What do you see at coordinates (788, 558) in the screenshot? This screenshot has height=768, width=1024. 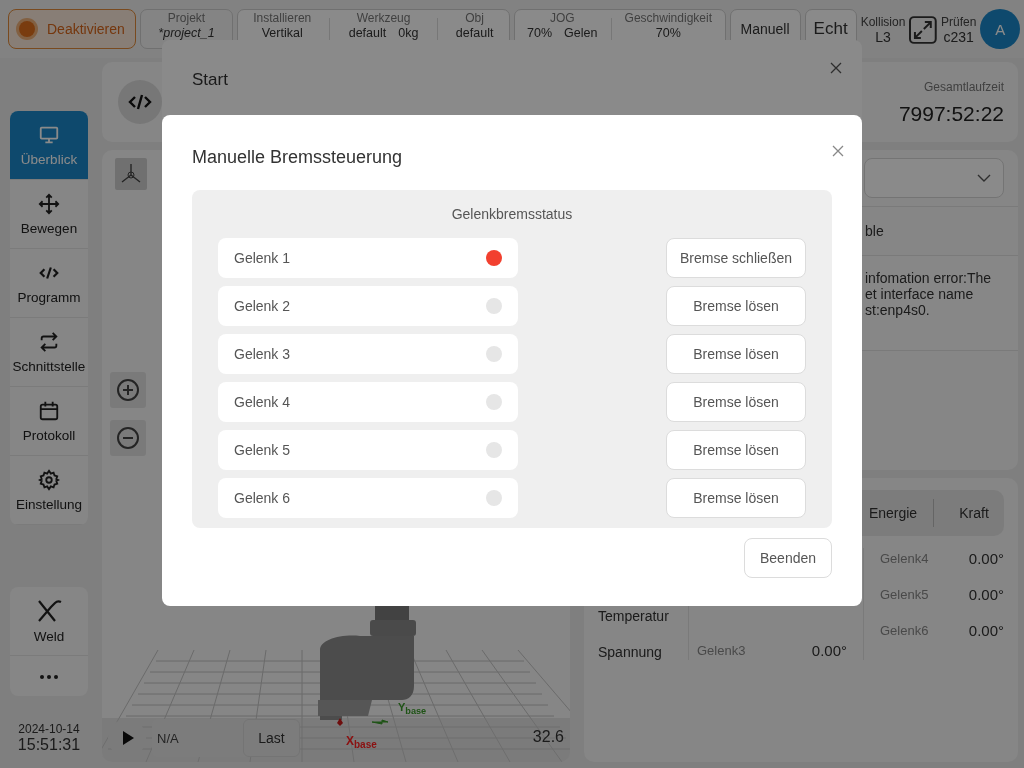 I see `finish-button: Beenden` at bounding box center [788, 558].